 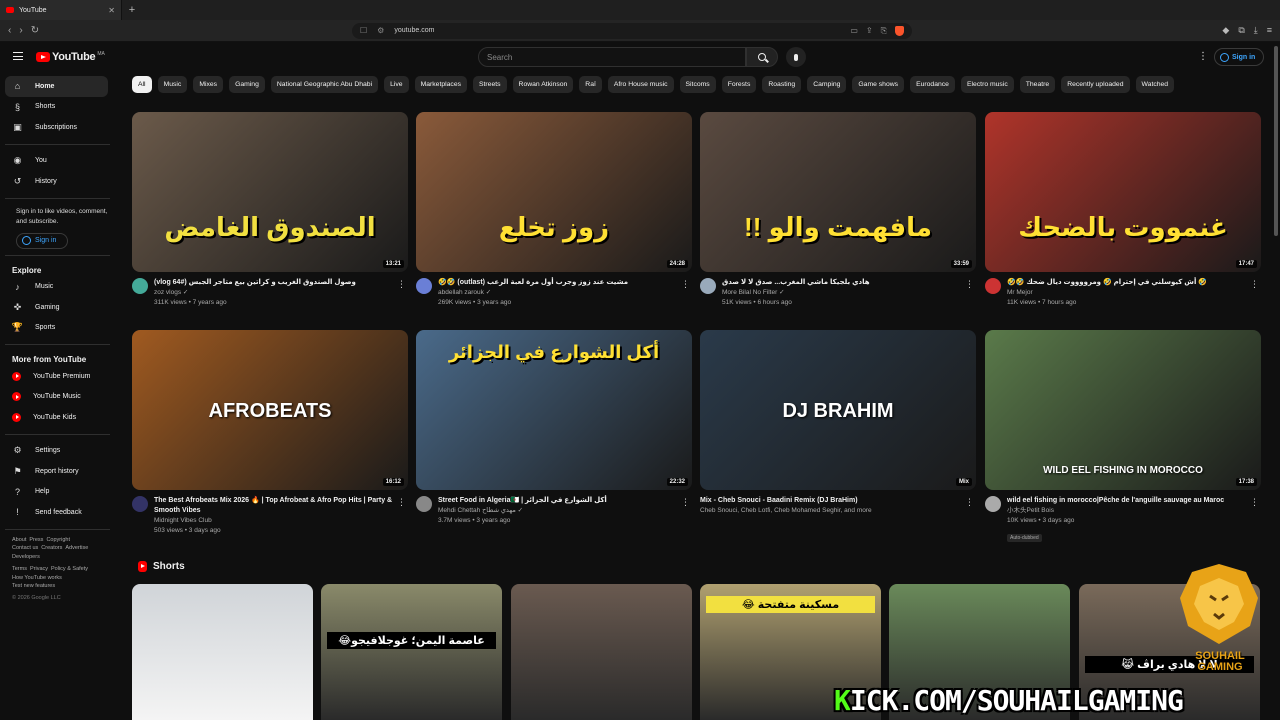 What do you see at coordinates (56, 181) in the screenshot?
I see `sidebar-item-history: ↺ History` at bounding box center [56, 181].